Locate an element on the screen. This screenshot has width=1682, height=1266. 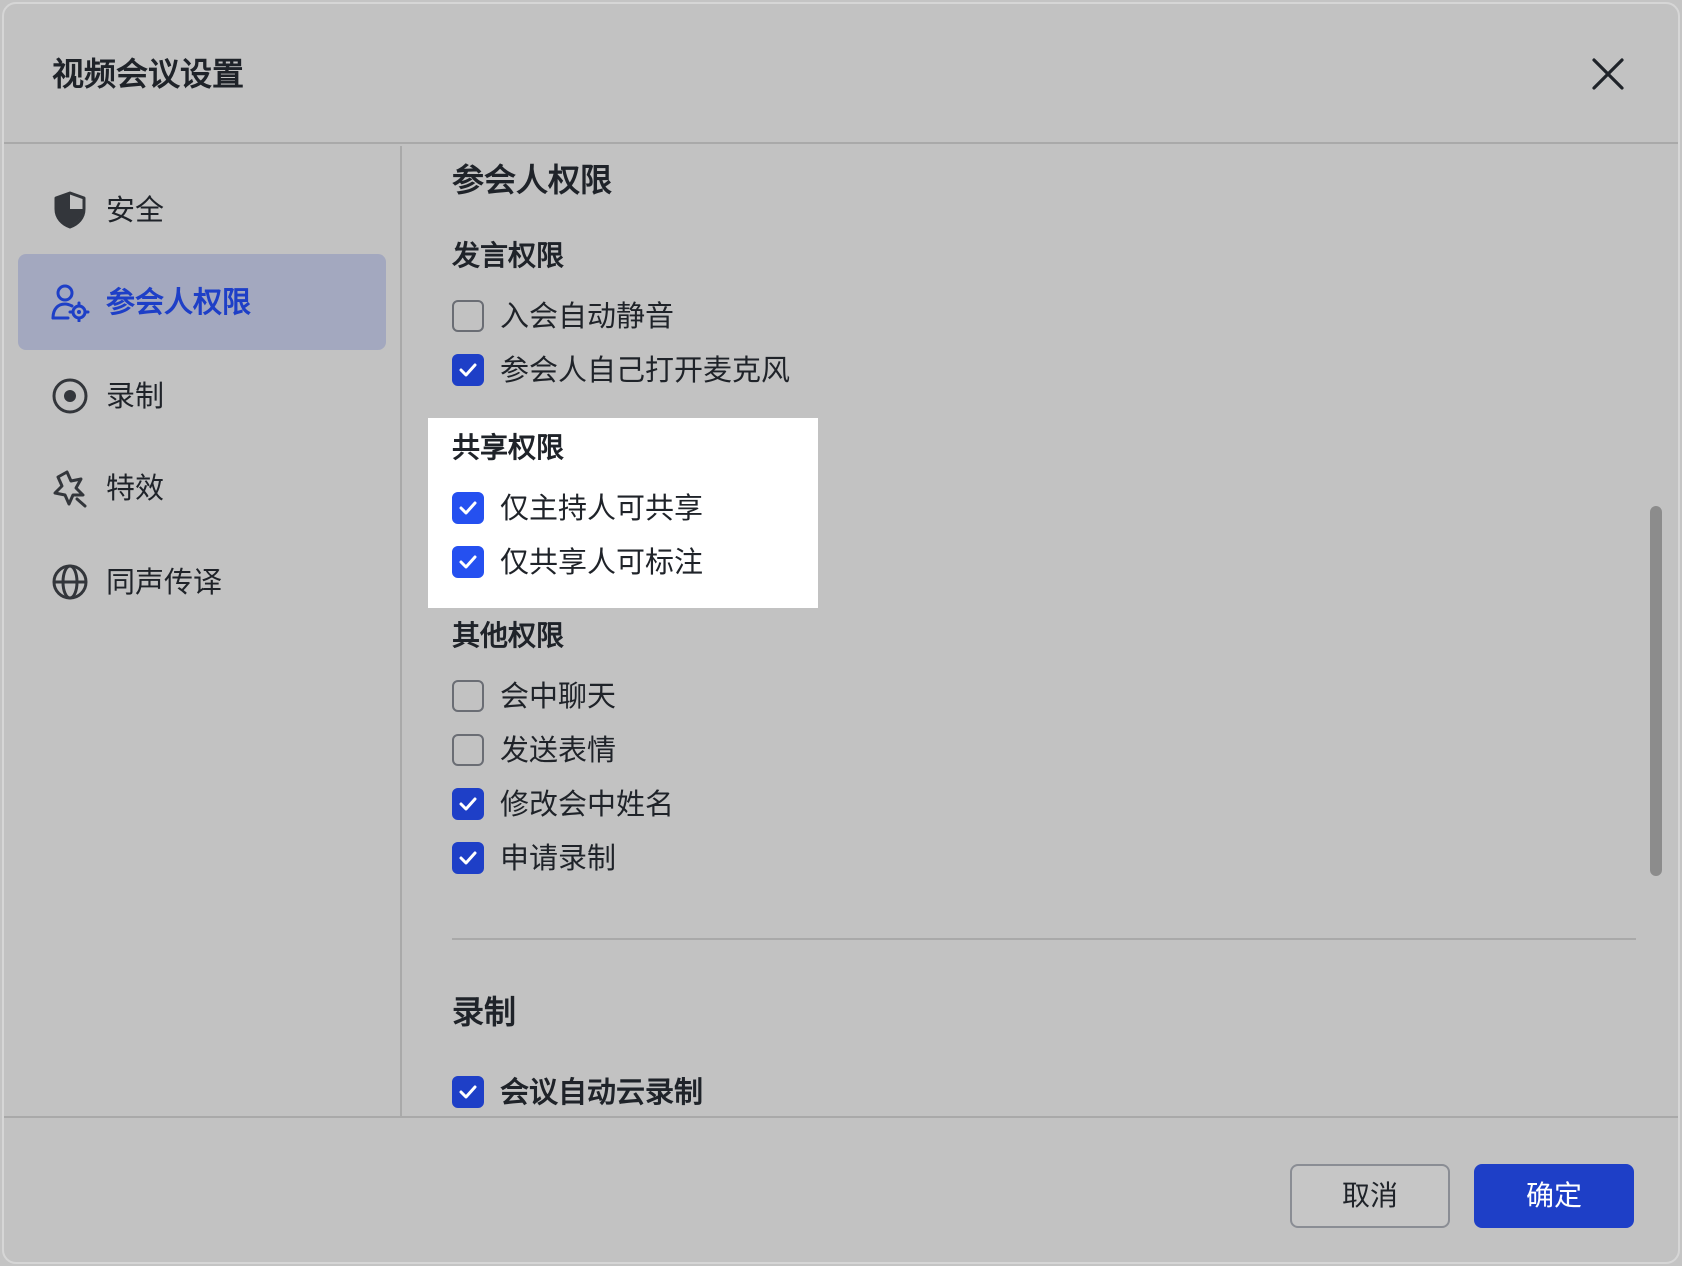
scrollbar is located at coordinates (1655, 631).